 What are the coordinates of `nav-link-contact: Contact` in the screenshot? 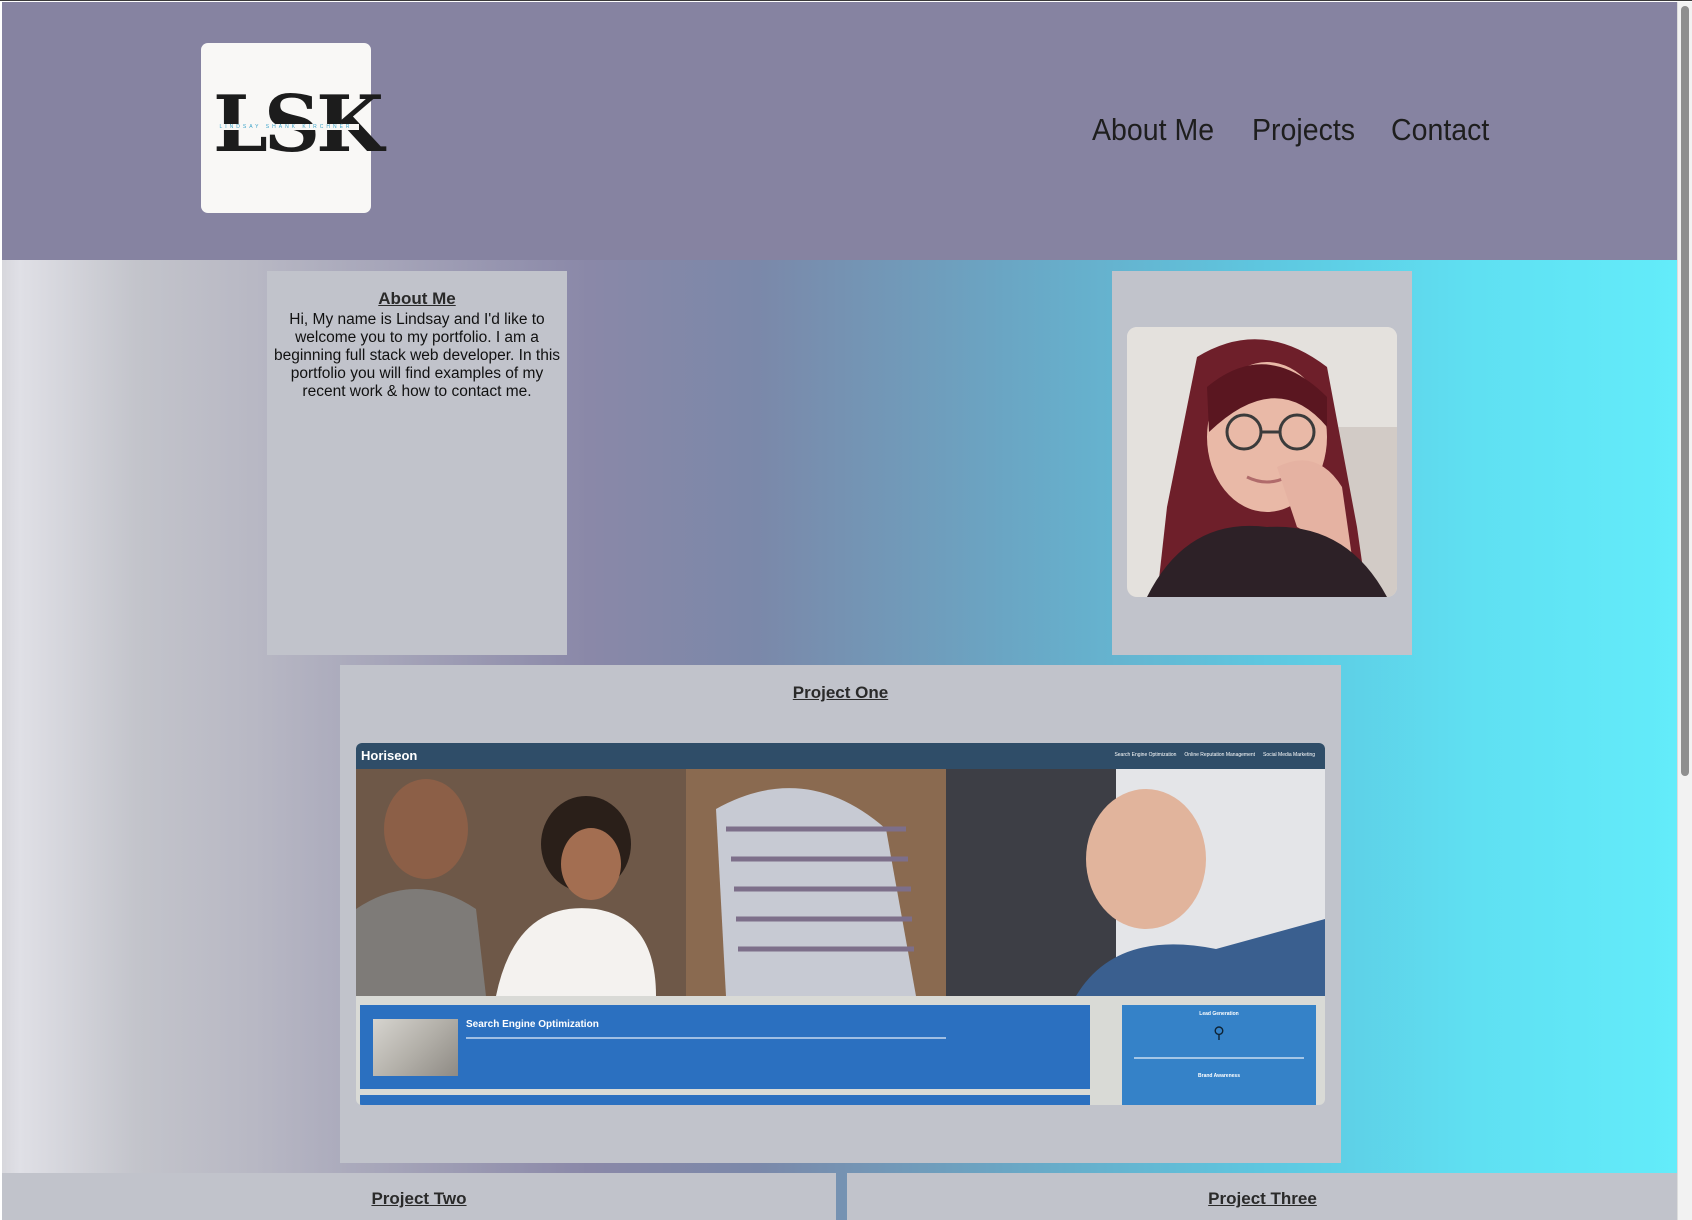 It's located at (1440, 130).